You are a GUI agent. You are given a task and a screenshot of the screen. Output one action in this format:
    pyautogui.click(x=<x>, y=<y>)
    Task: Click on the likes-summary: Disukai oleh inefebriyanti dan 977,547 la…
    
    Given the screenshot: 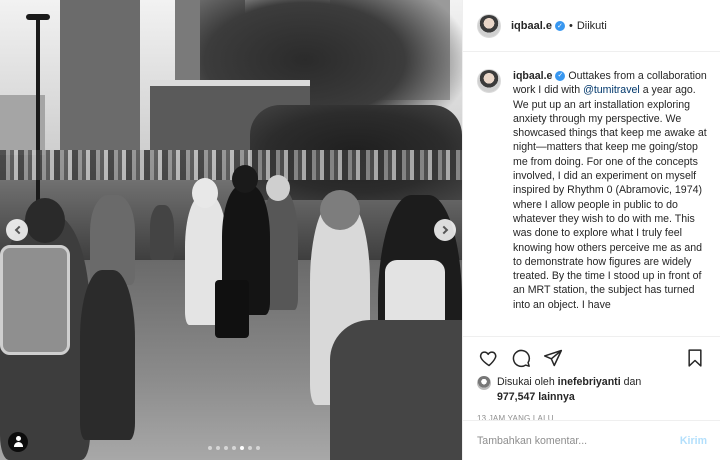 What is the action you would take?
    pyautogui.click(x=592, y=389)
    